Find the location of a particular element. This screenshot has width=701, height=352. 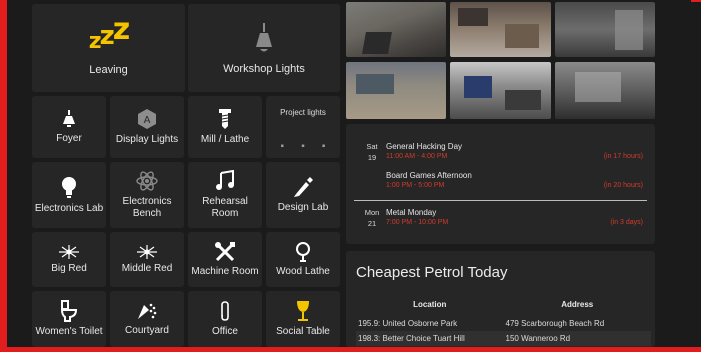

atom-icon is located at coordinates (147, 181).